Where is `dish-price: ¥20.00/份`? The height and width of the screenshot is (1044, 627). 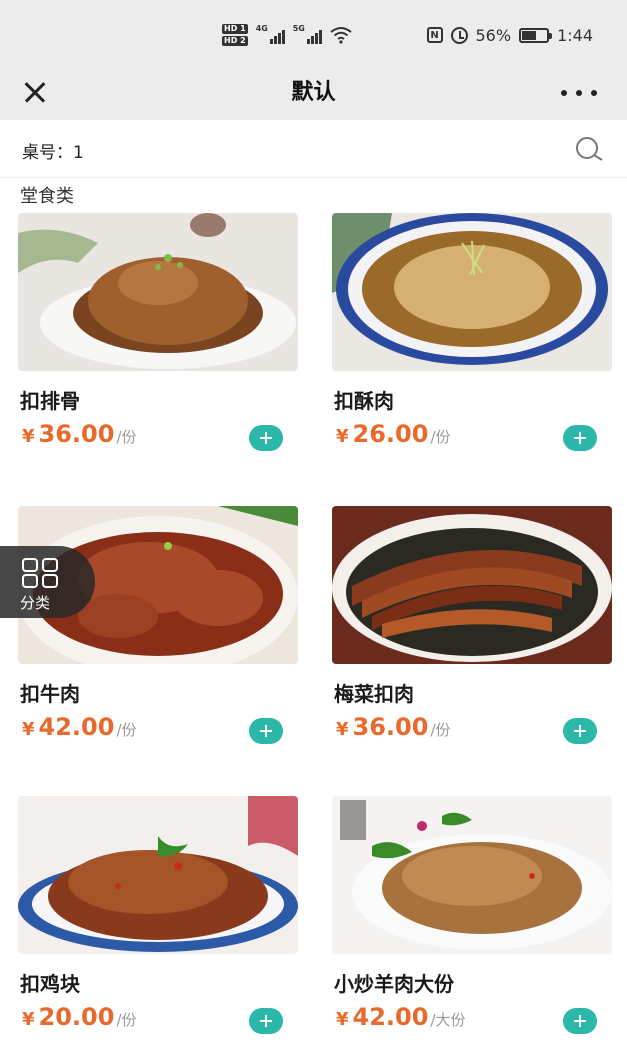 dish-price: ¥20.00/份 is located at coordinates (79, 1017).